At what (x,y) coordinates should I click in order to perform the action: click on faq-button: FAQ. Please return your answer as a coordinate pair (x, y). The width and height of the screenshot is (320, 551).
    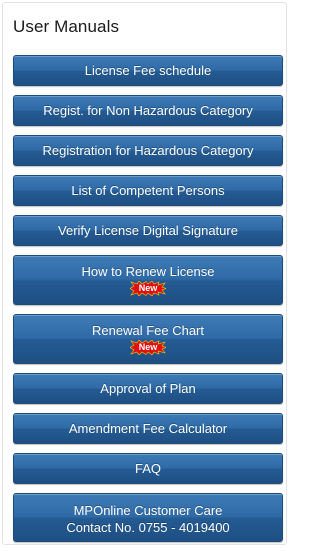
    Looking at the image, I should click on (148, 468).